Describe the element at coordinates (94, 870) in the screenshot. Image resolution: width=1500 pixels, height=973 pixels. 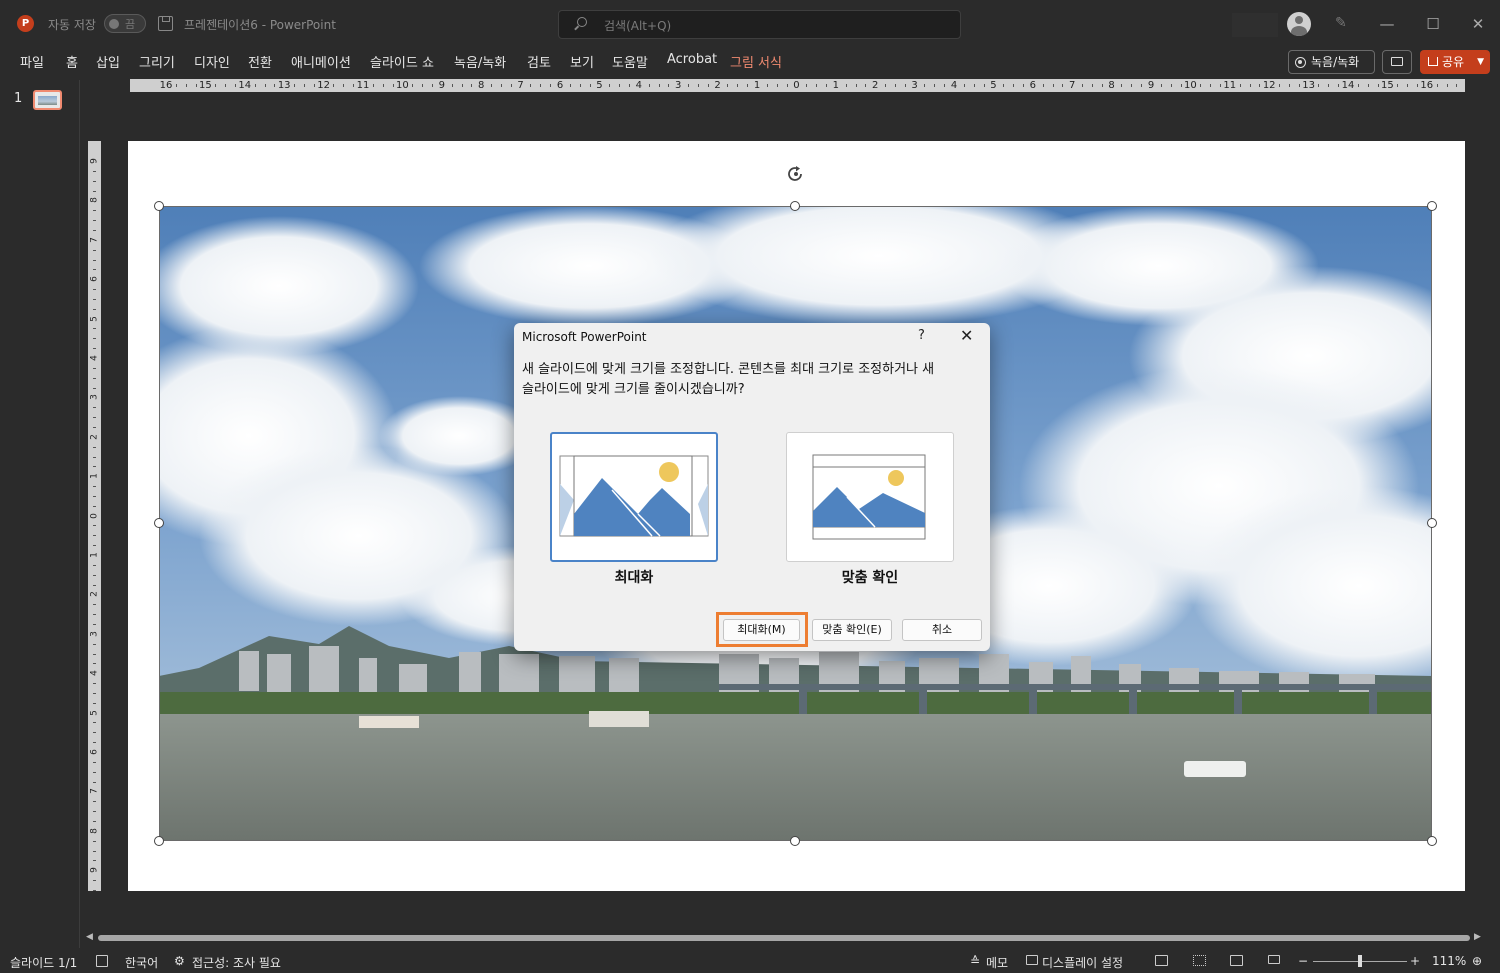
I see `ruler-v-label: 9` at that location.